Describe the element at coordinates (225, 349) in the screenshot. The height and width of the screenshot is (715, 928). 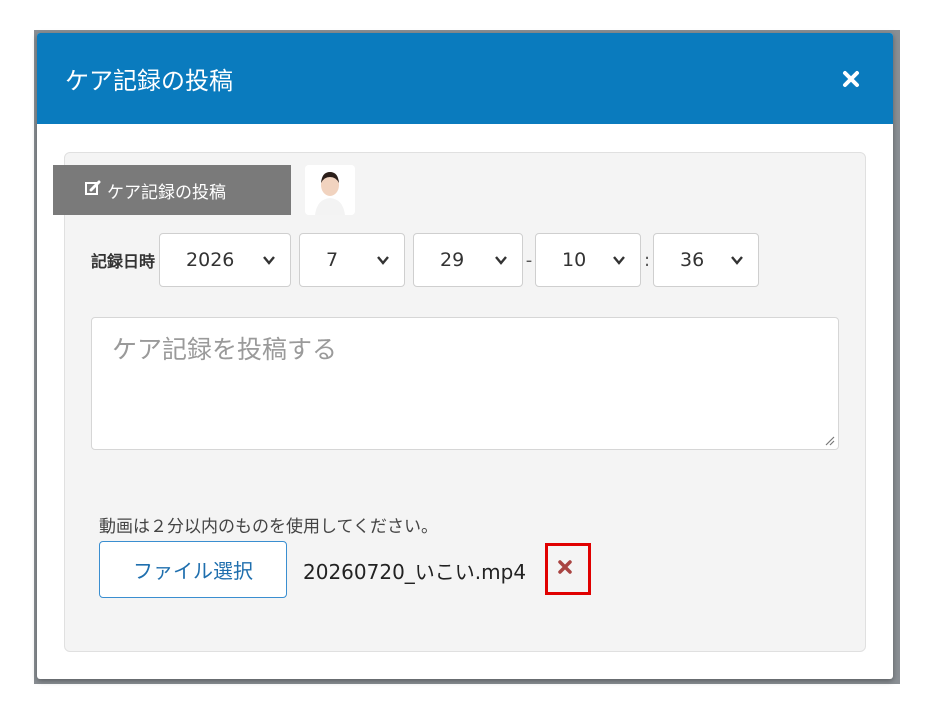
I see `textarea-placeholder: ケア記録を投稿する` at that location.